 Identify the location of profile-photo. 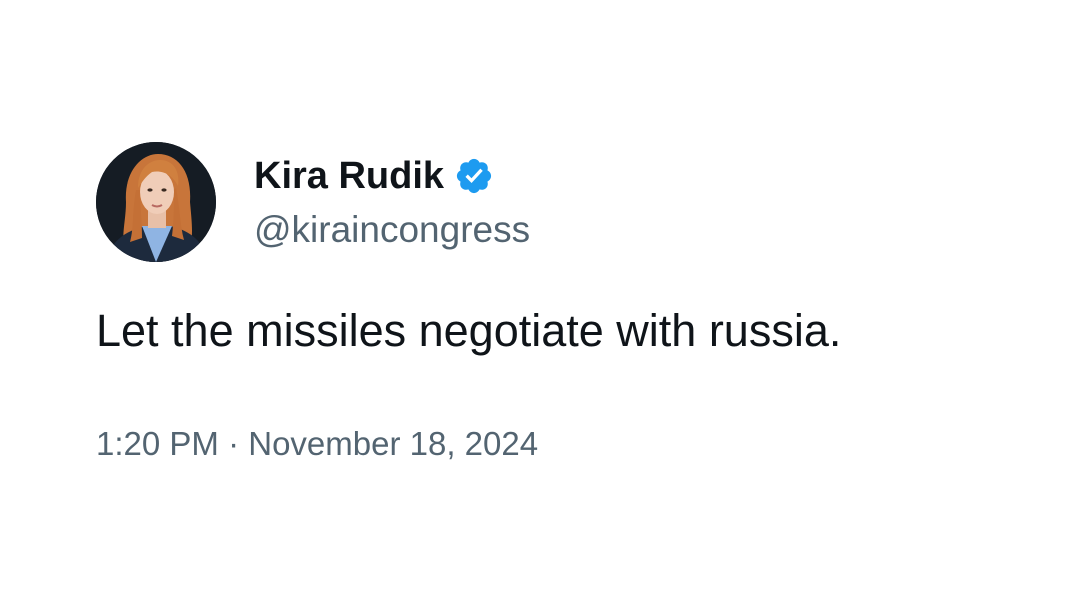
(156, 202).